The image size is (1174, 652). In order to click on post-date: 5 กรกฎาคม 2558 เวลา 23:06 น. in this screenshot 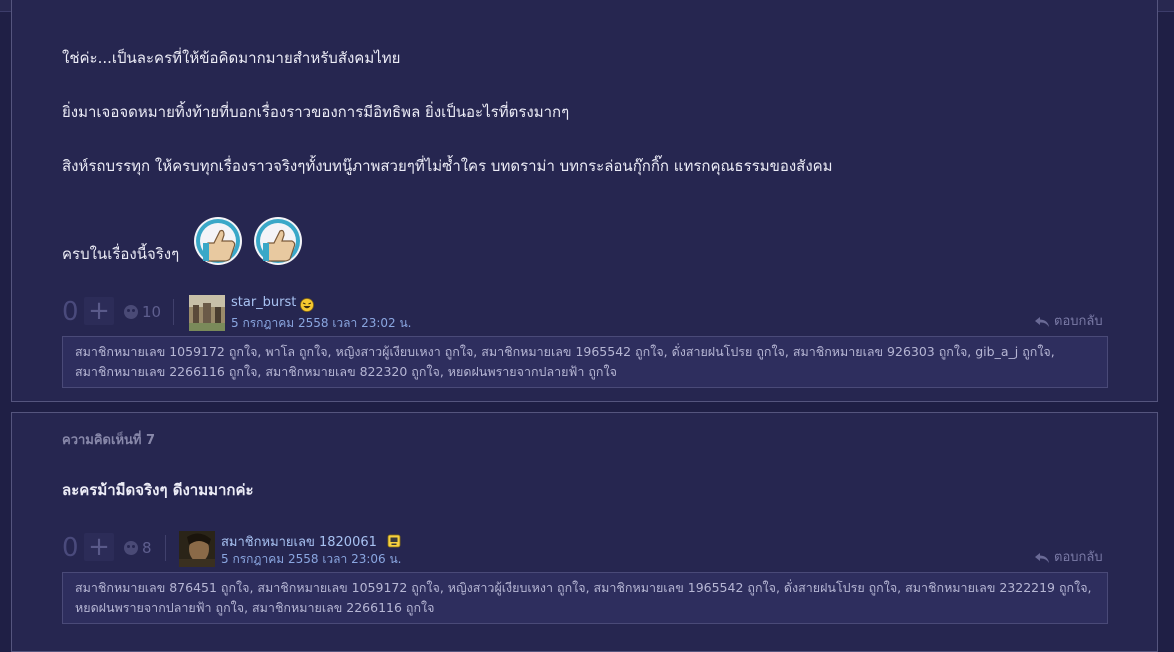, I will do `click(311, 559)`.